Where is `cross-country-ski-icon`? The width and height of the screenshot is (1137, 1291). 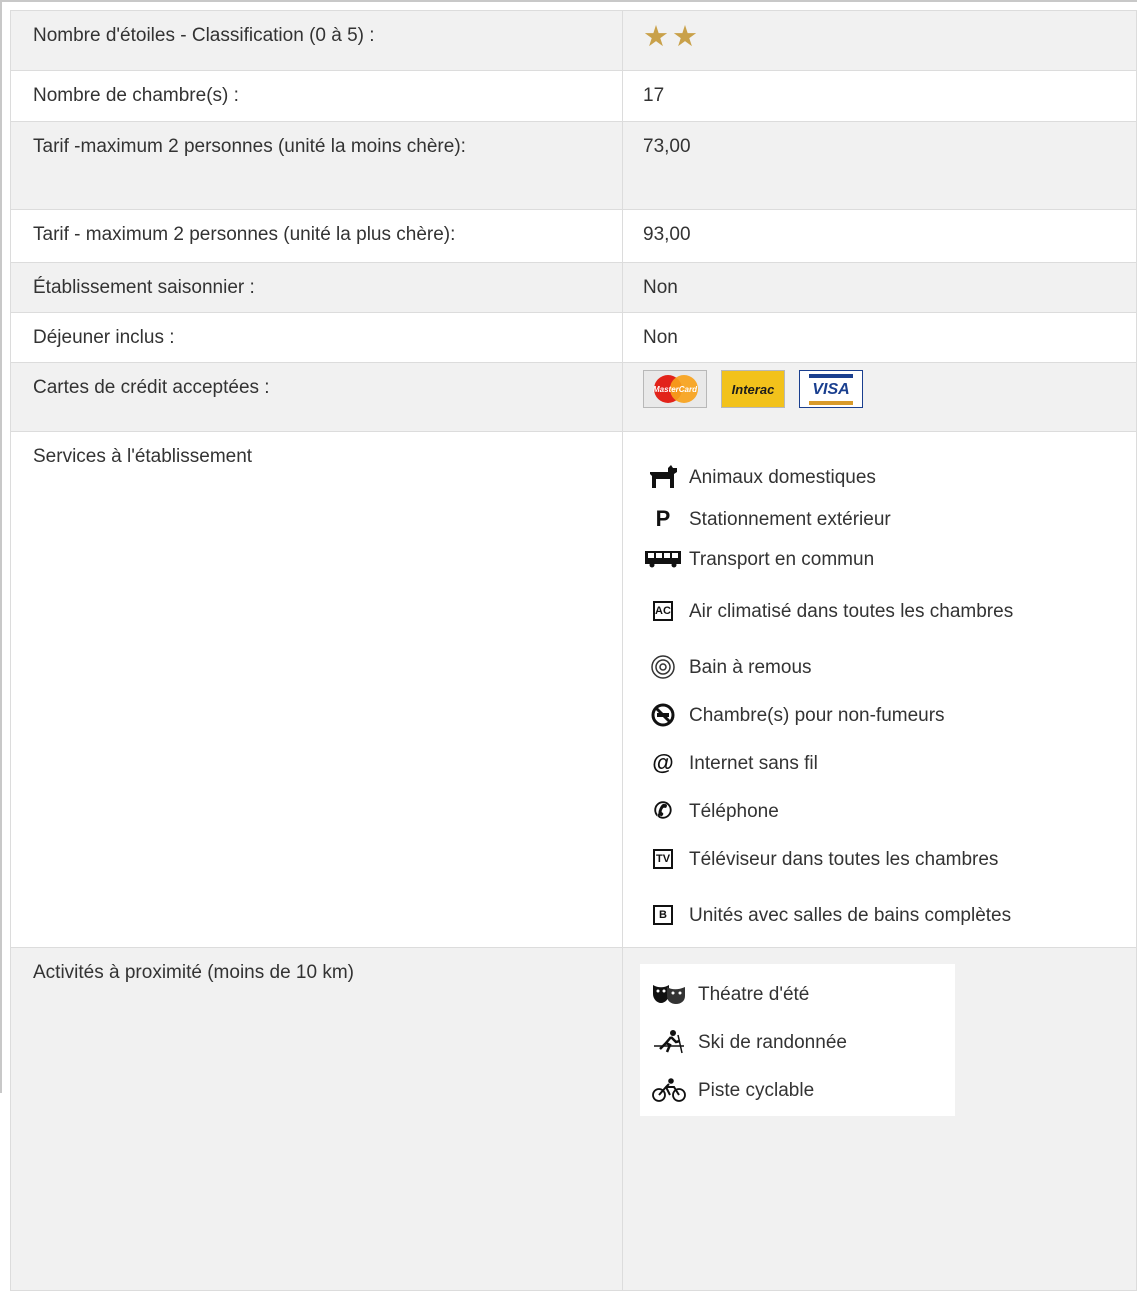
cross-country-ski-icon is located at coordinates (669, 1042).